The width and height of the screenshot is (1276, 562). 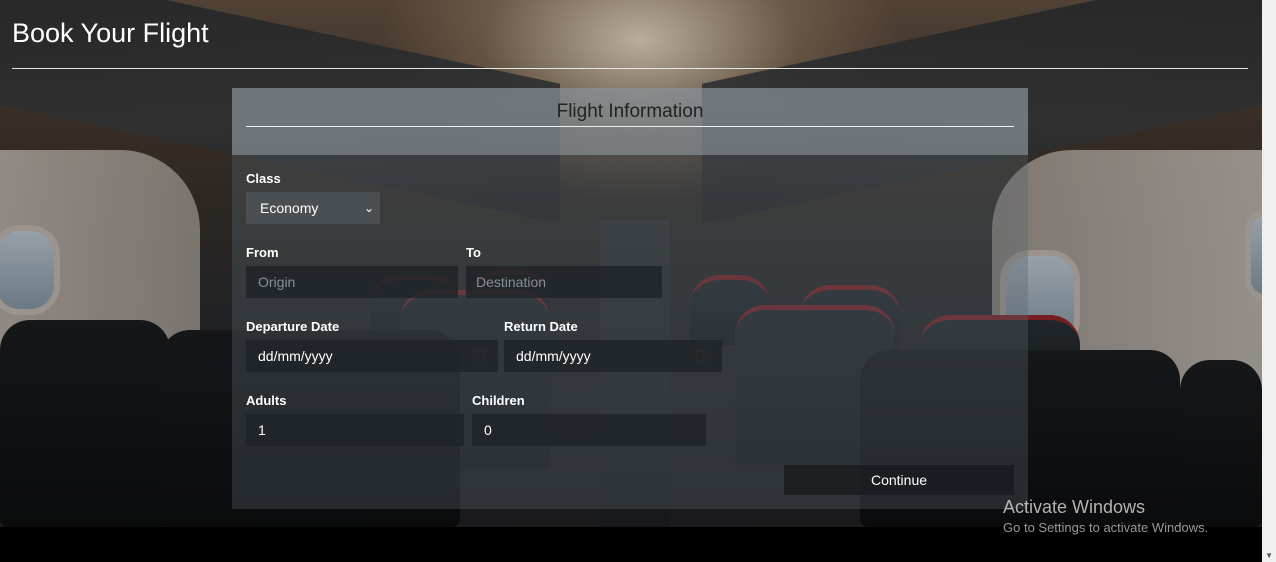 What do you see at coordinates (498, 400) in the screenshot?
I see `children-label: Children` at bounding box center [498, 400].